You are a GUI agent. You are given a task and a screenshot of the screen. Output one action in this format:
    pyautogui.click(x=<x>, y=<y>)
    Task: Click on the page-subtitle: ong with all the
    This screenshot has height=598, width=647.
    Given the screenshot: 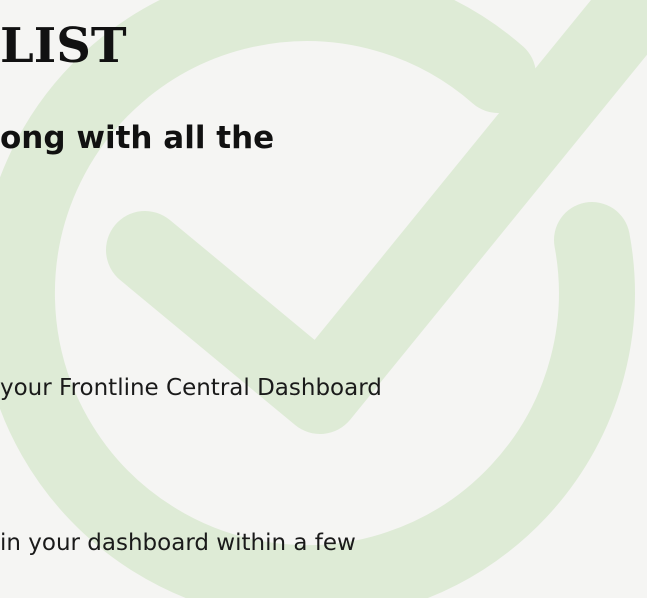 What is the action you would take?
    pyautogui.click(x=137, y=138)
    